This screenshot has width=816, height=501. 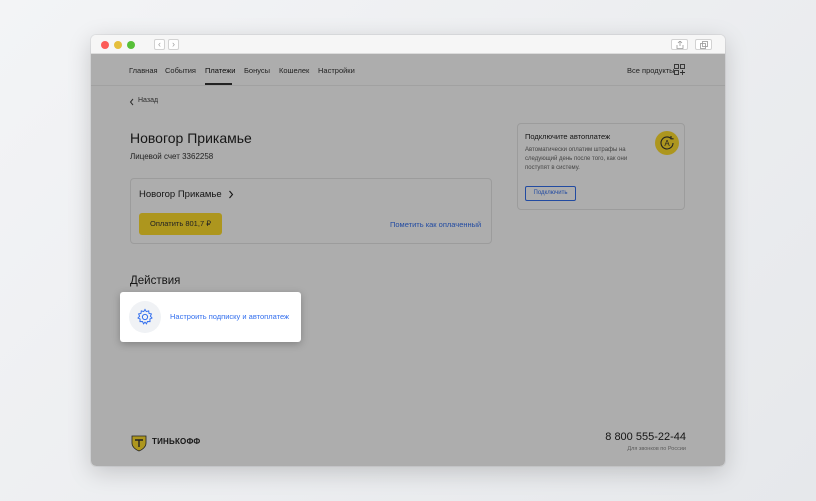 I want to click on close-window-button, so click(x=105, y=45).